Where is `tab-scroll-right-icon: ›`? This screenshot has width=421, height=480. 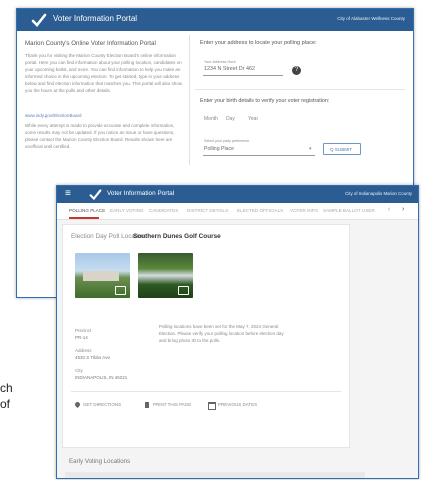
tab-scroll-right-icon: › is located at coordinates (403, 209).